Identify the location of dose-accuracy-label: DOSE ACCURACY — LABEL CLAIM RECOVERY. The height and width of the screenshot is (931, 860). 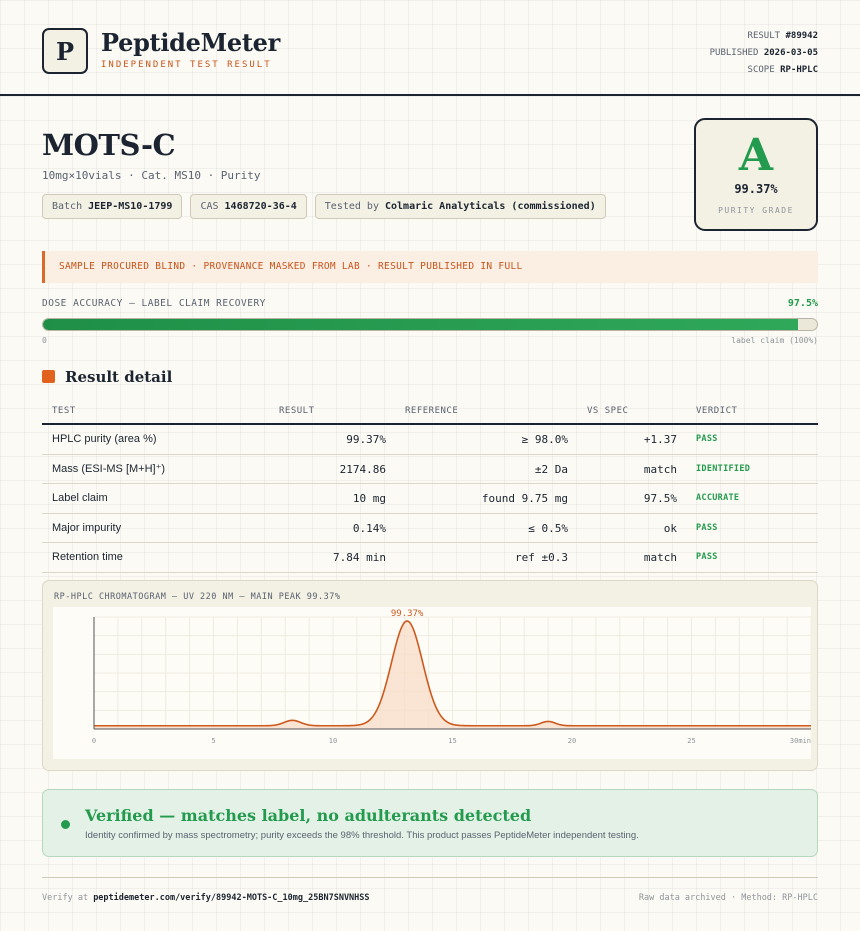
(154, 303).